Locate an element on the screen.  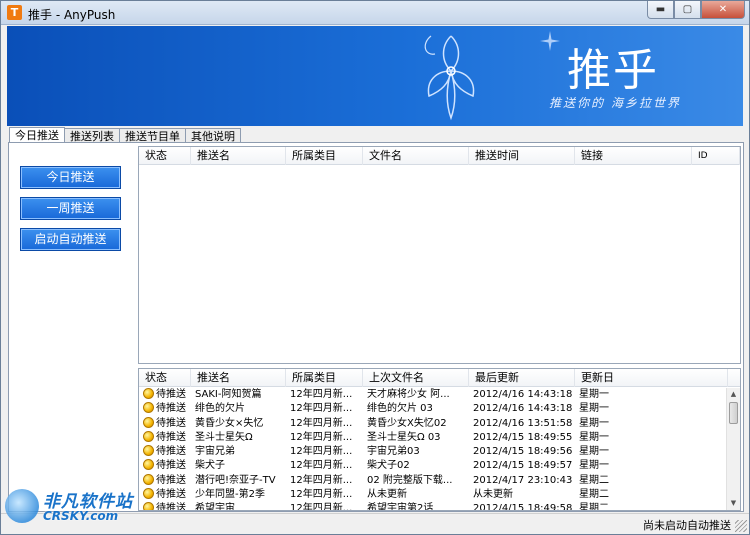
close-icon: ✕ is located at coordinates (723, 9).